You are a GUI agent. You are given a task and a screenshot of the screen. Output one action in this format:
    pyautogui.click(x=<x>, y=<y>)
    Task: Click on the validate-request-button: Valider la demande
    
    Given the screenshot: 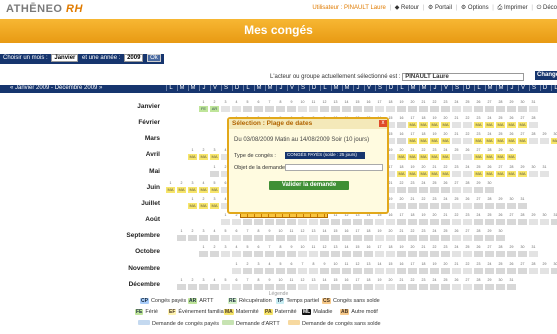 What is the action you would take?
    pyautogui.click(x=309, y=185)
    